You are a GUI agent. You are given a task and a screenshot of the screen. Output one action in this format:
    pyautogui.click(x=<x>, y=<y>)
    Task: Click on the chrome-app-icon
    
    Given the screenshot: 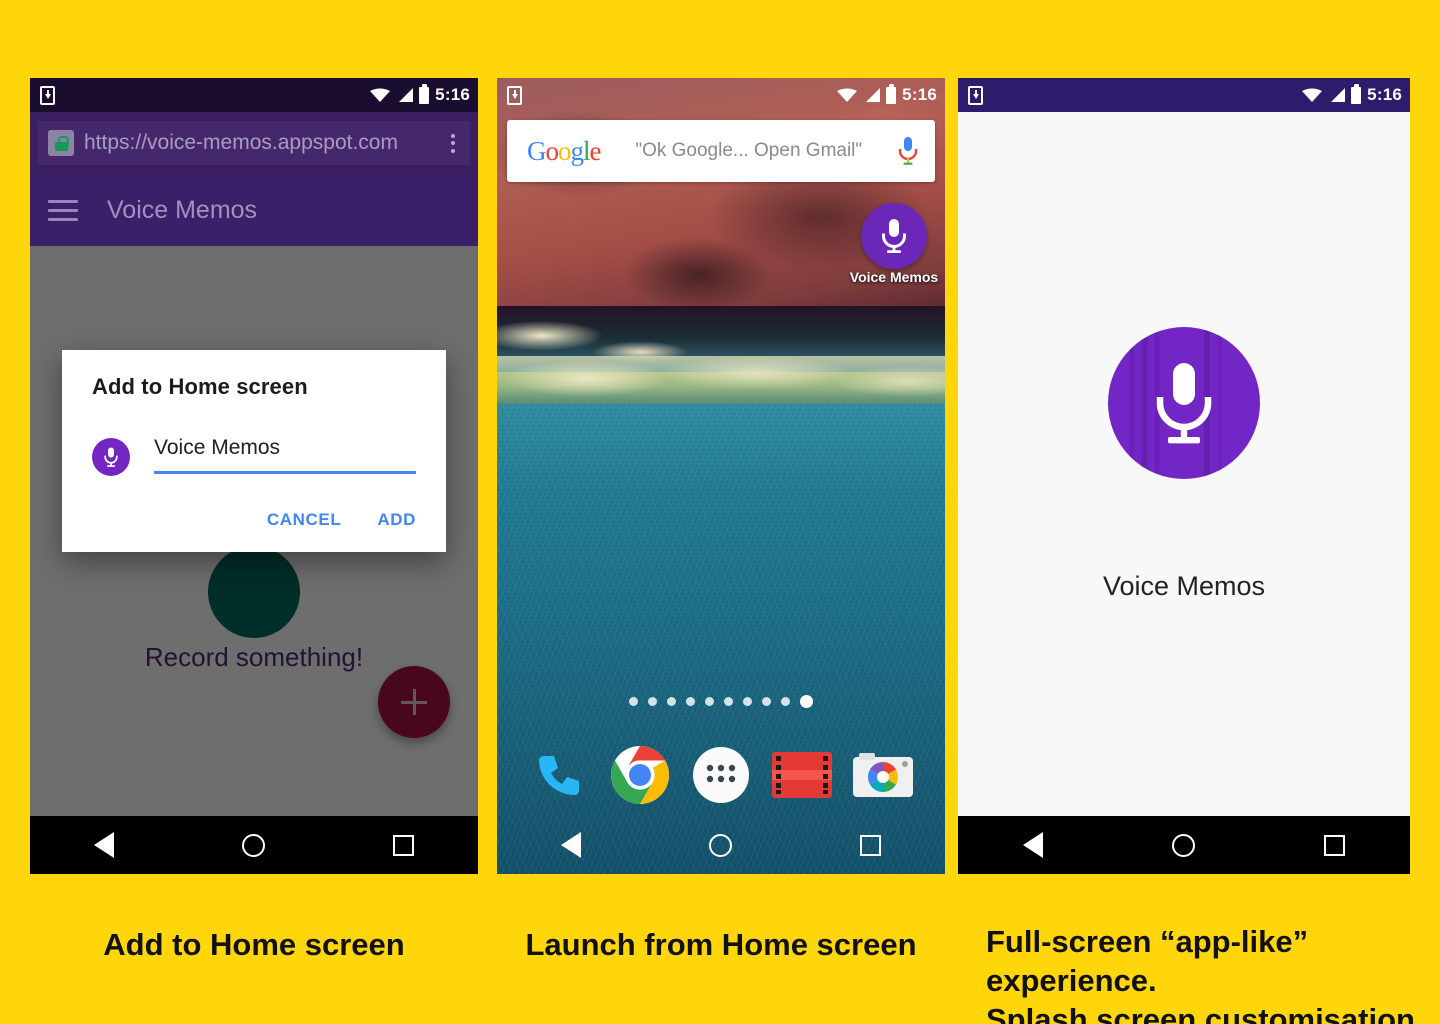 What is the action you would take?
    pyautogui.click(x=640, y=775)
    